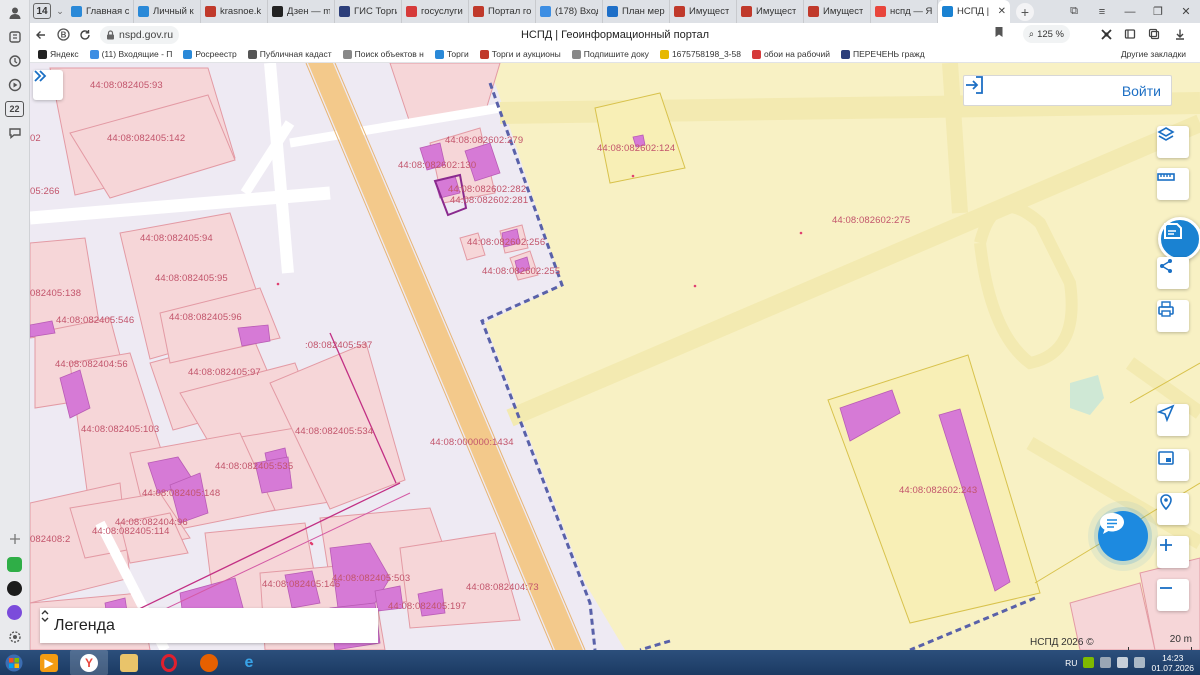  I want to click on chat-button, so click(1123, 536).